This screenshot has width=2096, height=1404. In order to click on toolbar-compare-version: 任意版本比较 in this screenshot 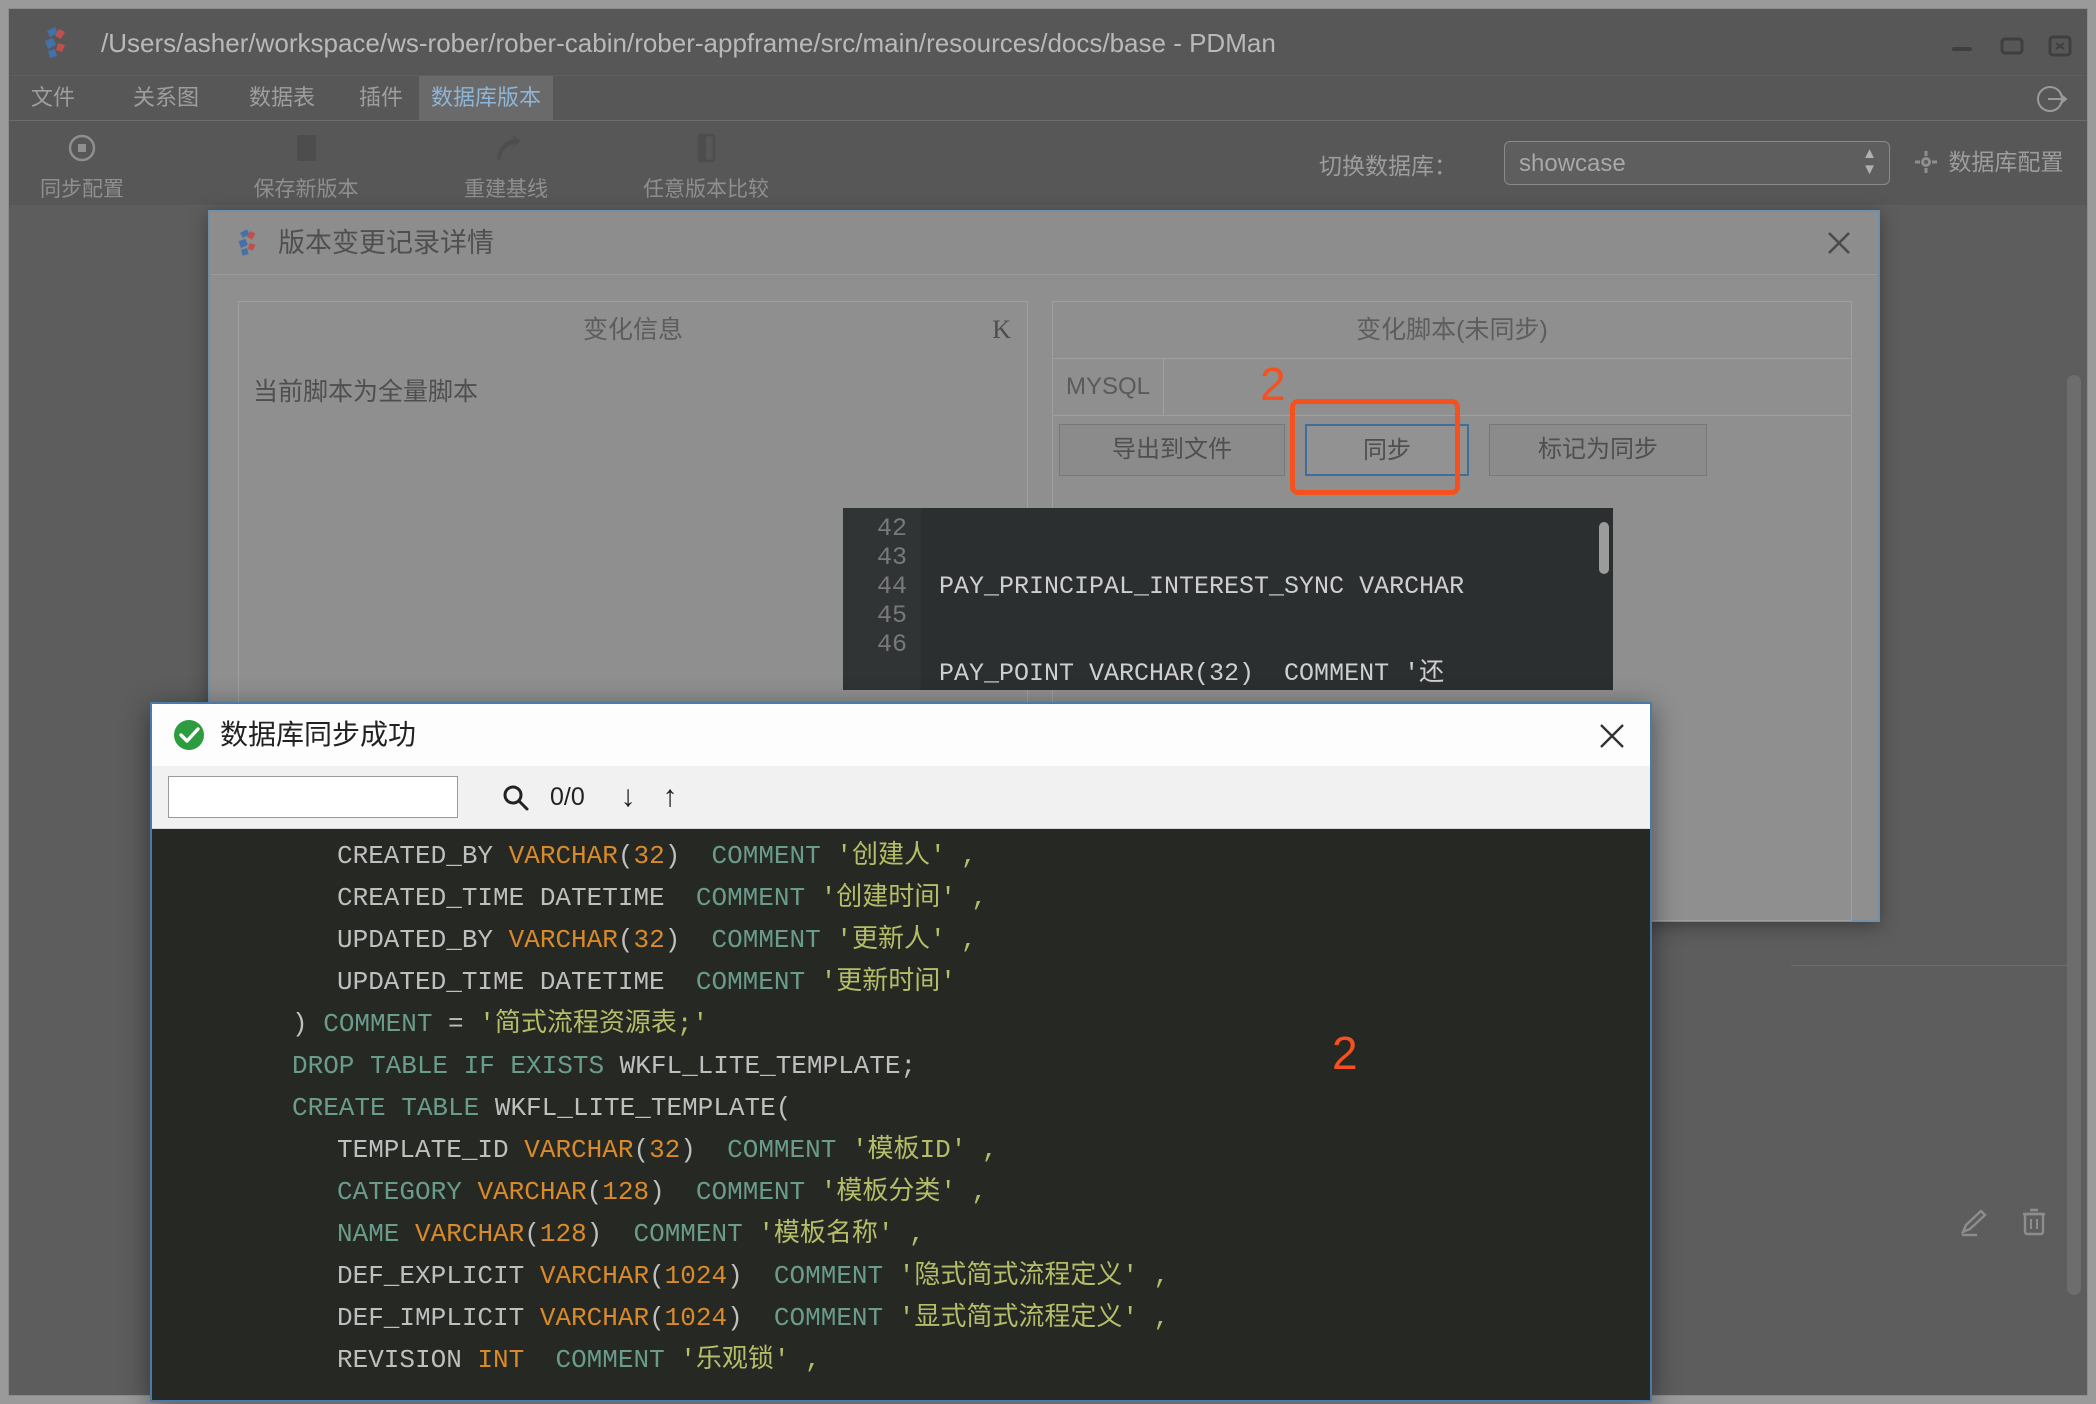, I will do `click(706, 165)`.